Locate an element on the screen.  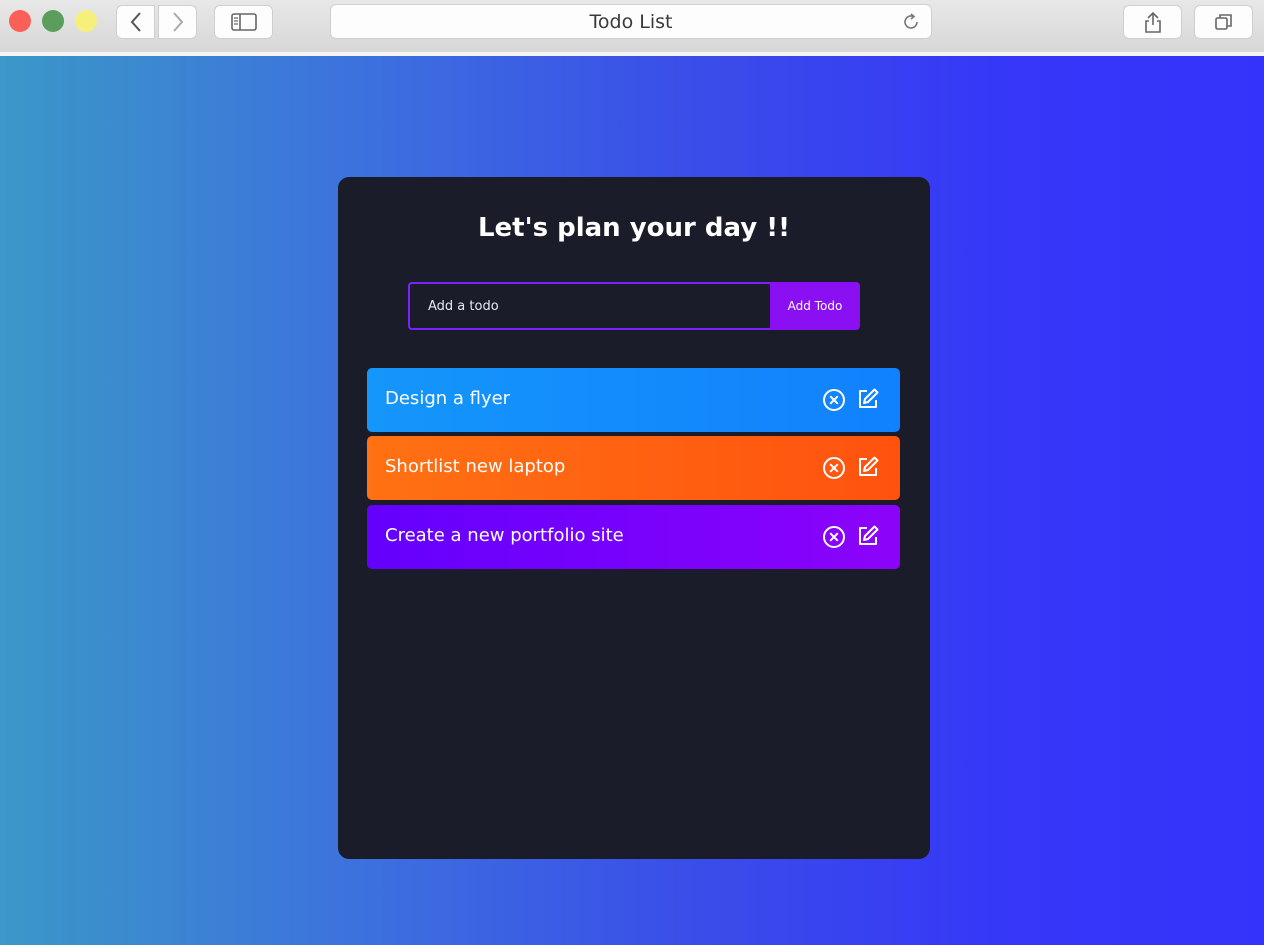
forward-button is located at coordinates (177, 22).